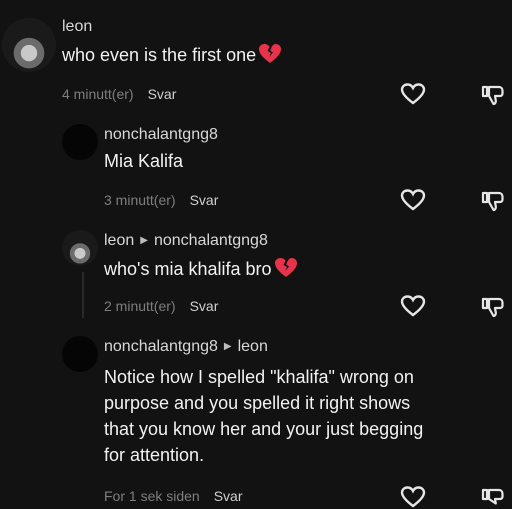 This screenshot has height=509, width=512. I want to click on timestamp: 3 minutt(er), so click(140, 200).